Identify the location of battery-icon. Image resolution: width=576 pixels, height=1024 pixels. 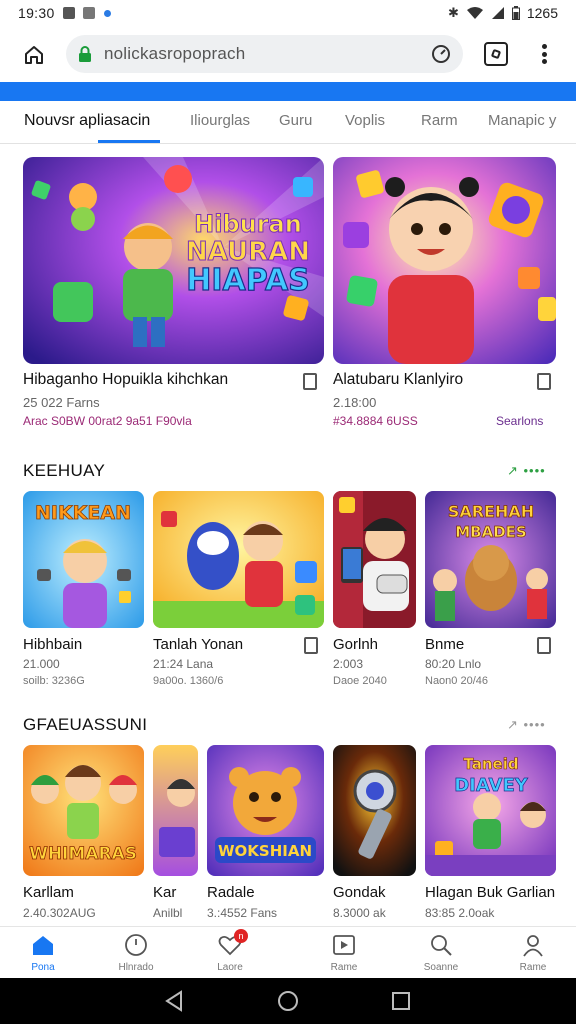
(515, 13).